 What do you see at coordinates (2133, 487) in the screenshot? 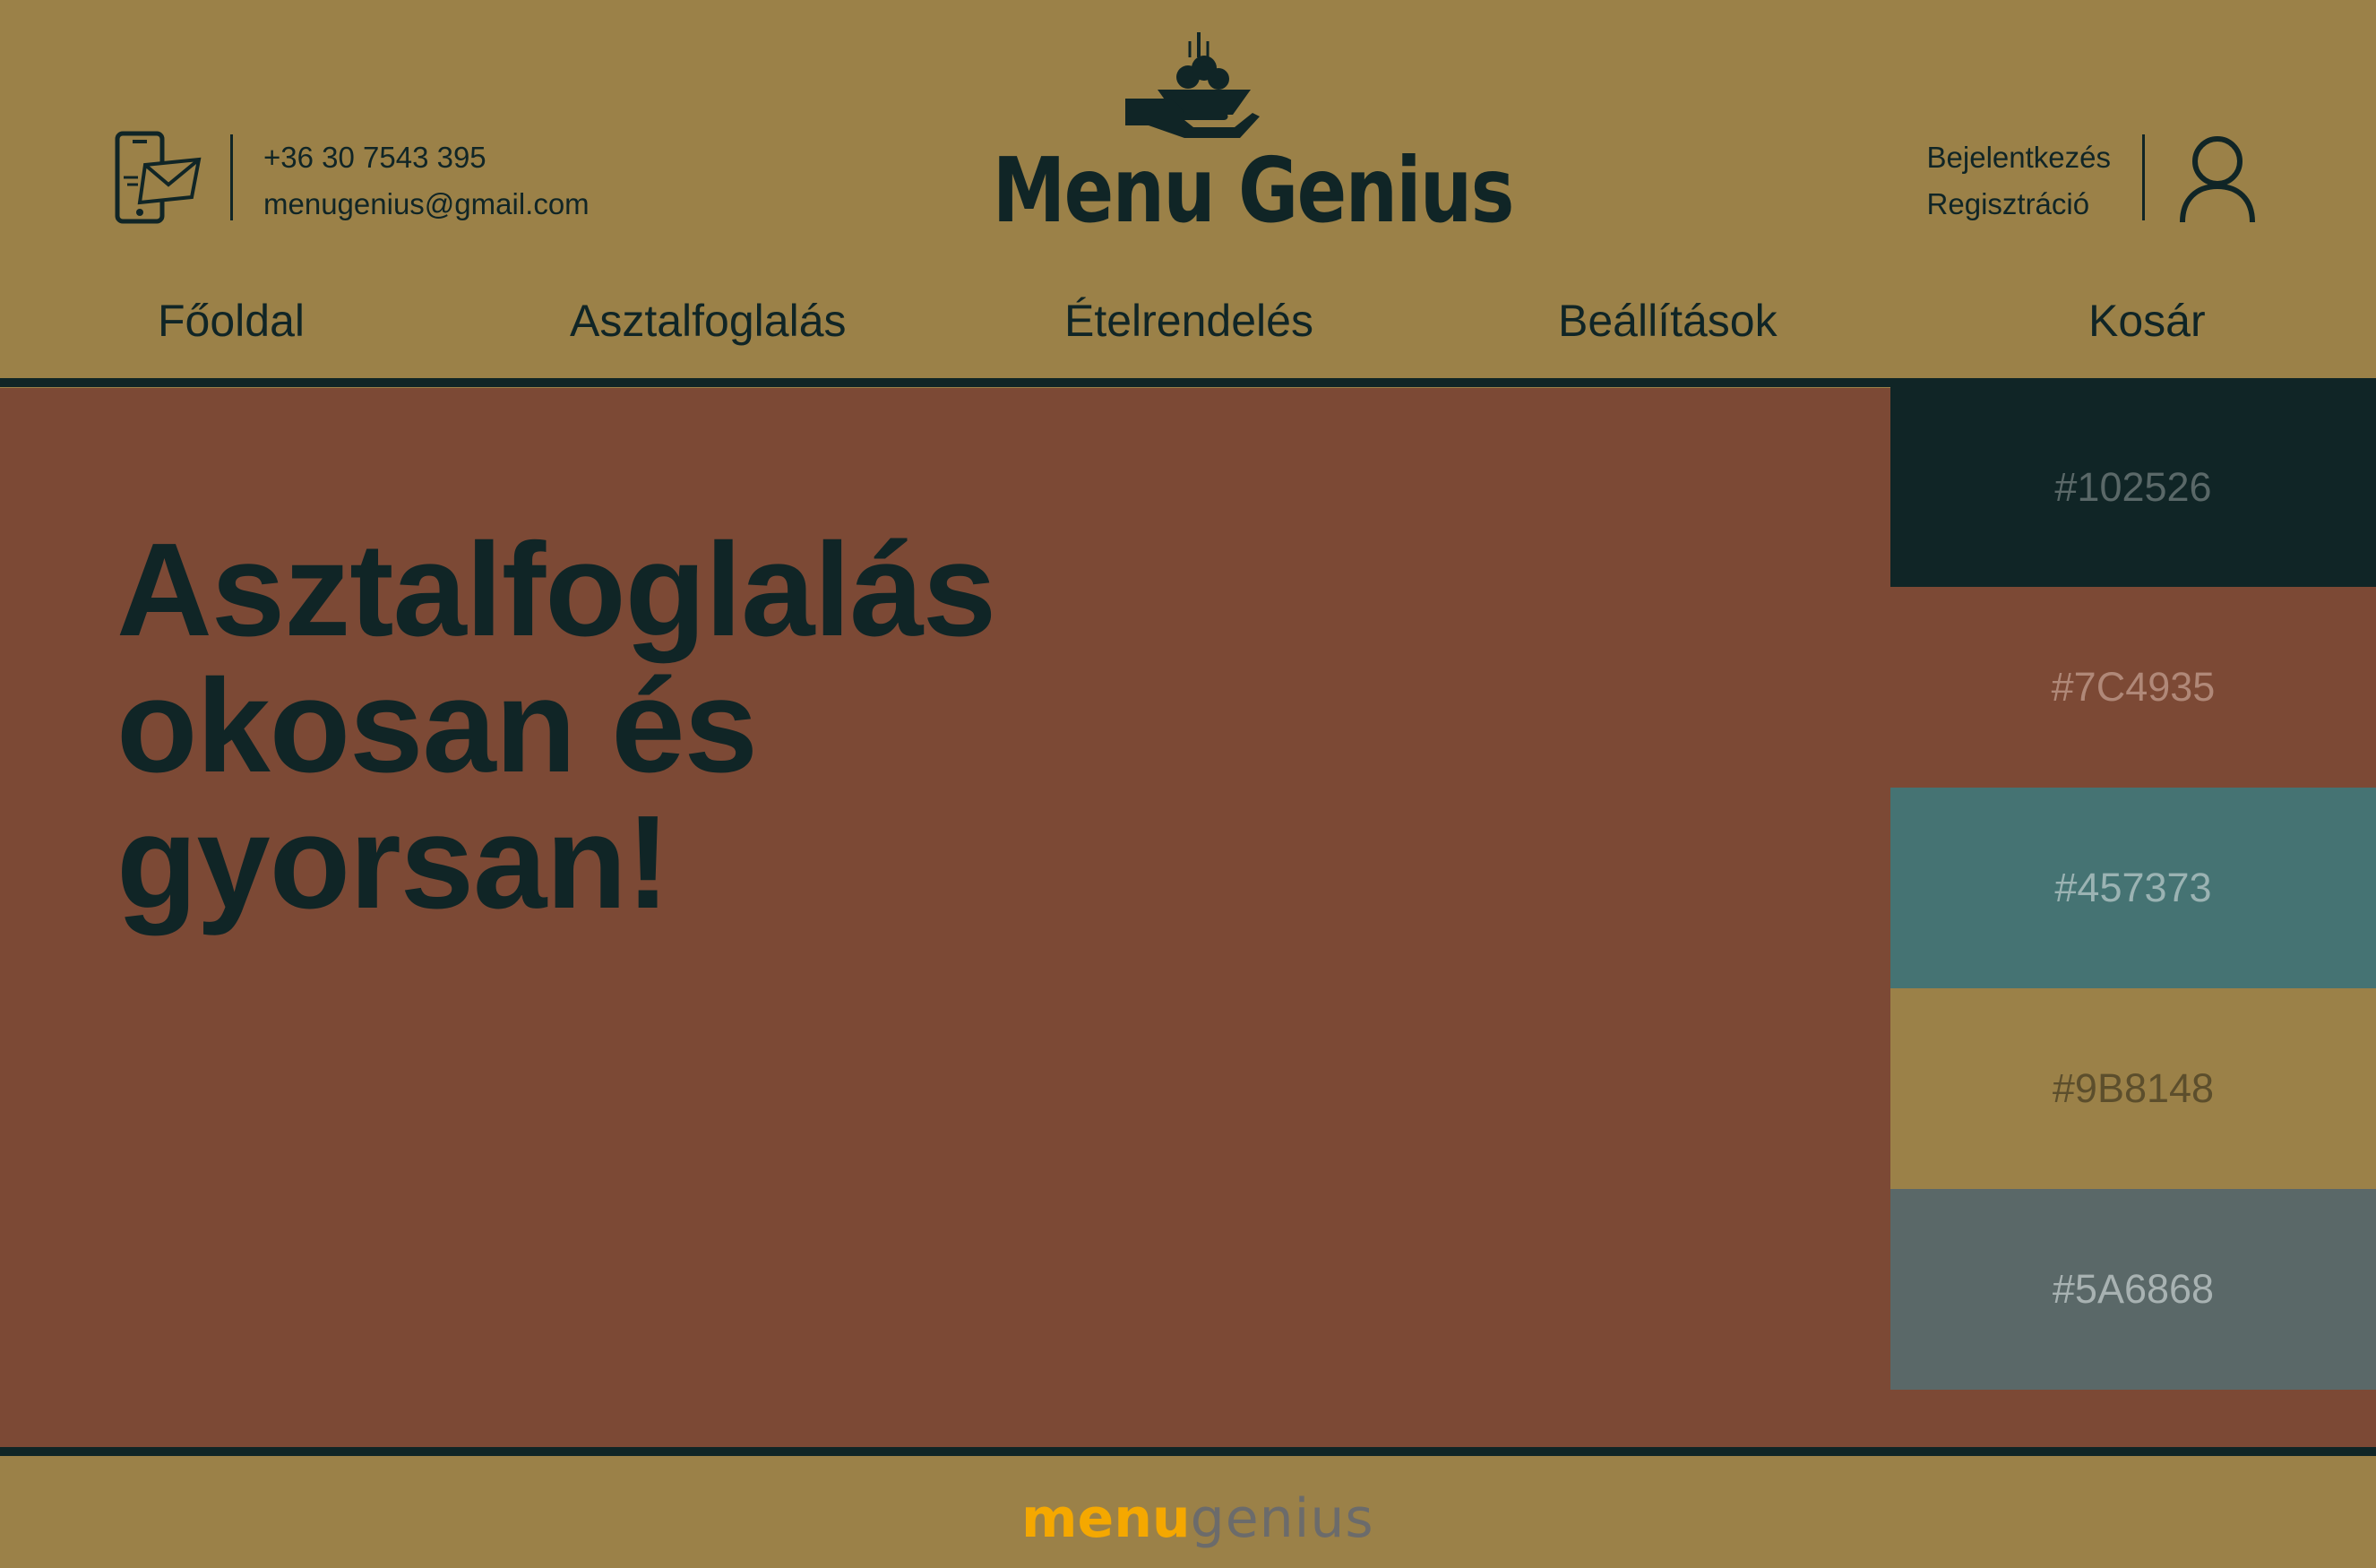
I see `color-swatch: #102526` at bounding box center [2133, 487].